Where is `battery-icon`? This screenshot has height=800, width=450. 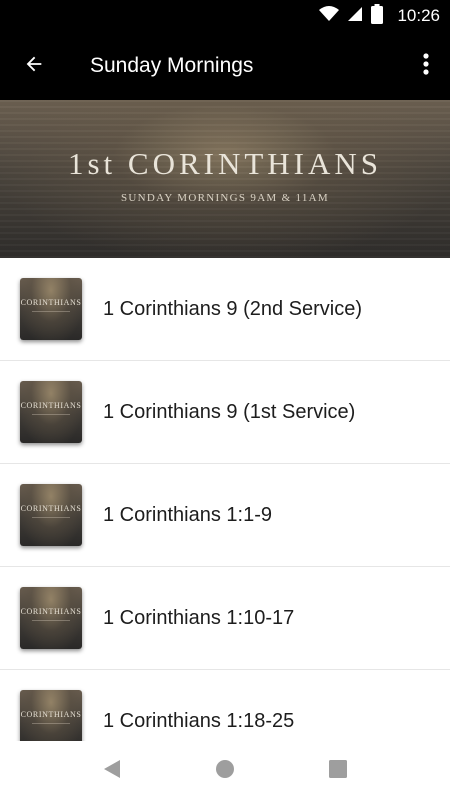
battery-icon is located at coordinates (377, 16).